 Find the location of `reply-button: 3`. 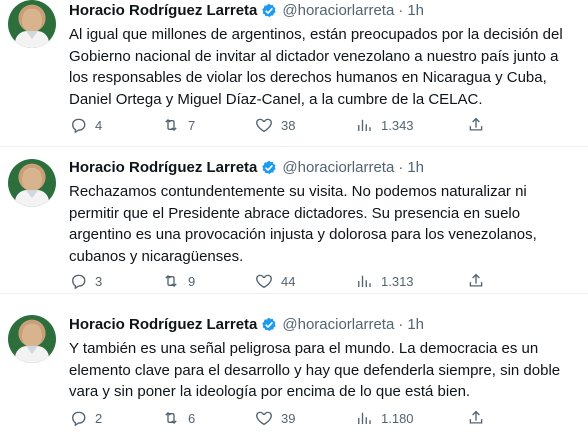

reply-button: 3 is located at coordinates (115, 281).